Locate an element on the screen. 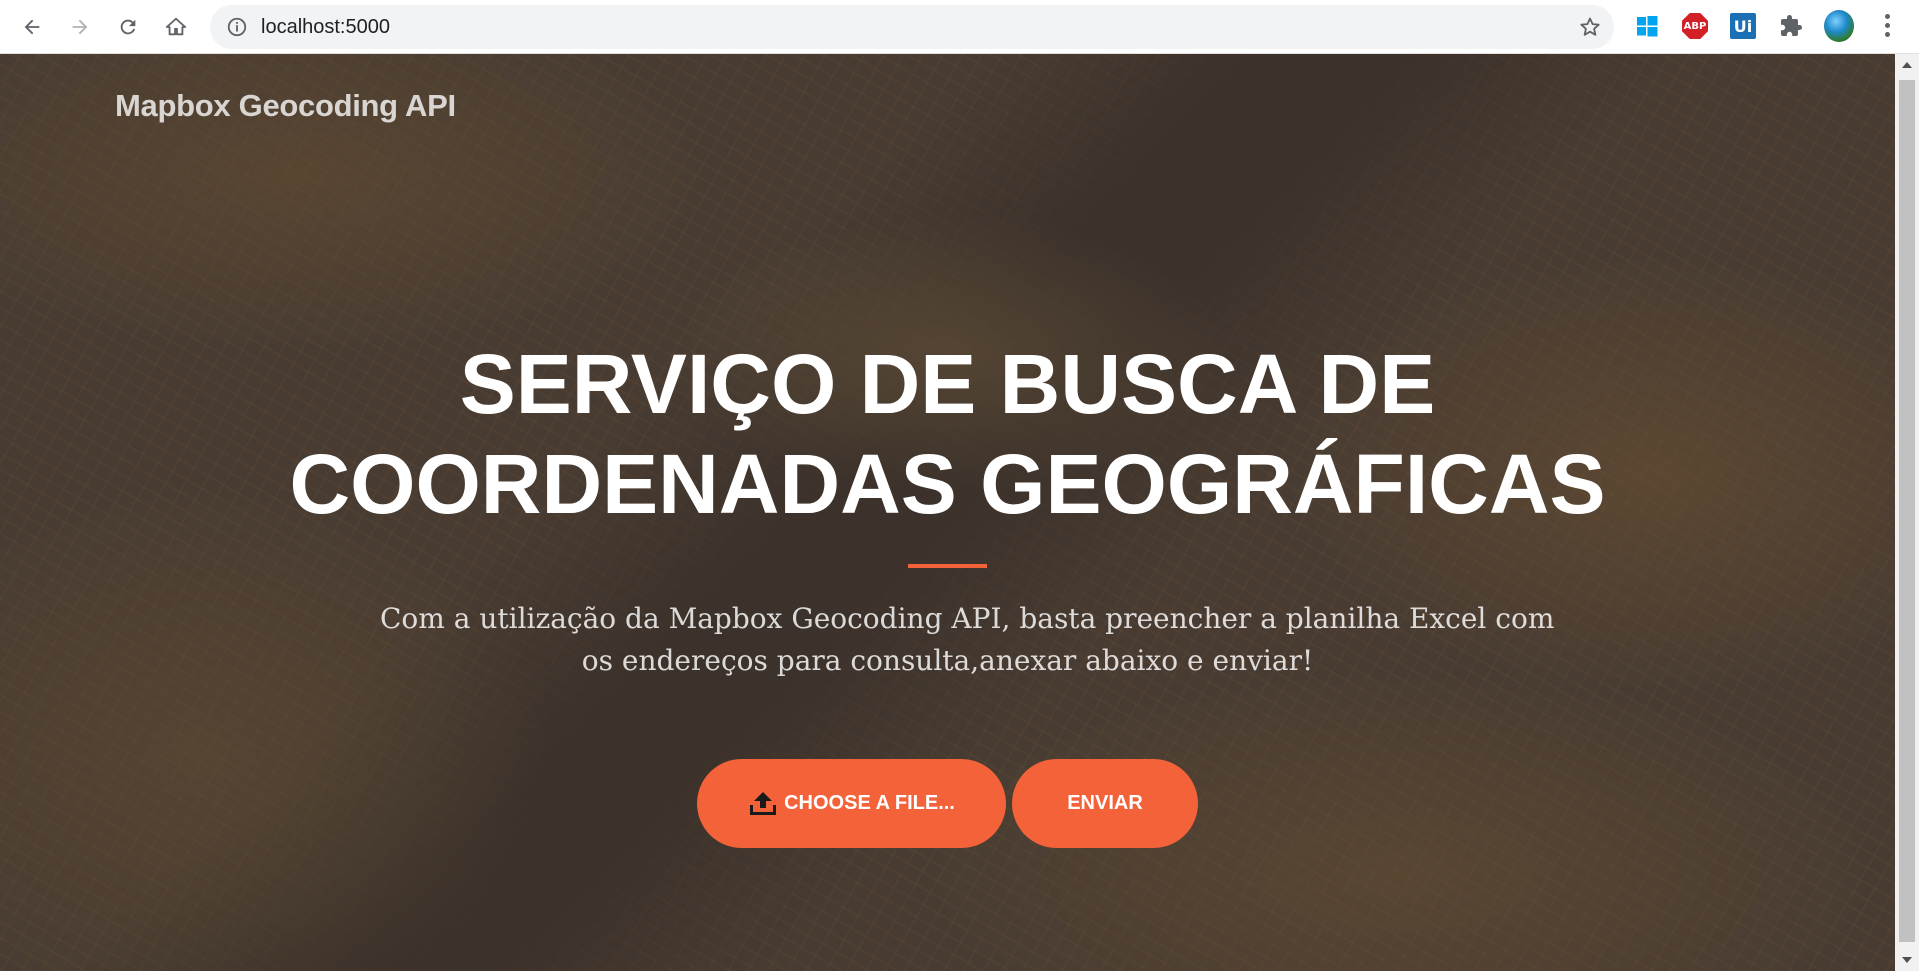  profile-button is located at coordinates (1839, 26).